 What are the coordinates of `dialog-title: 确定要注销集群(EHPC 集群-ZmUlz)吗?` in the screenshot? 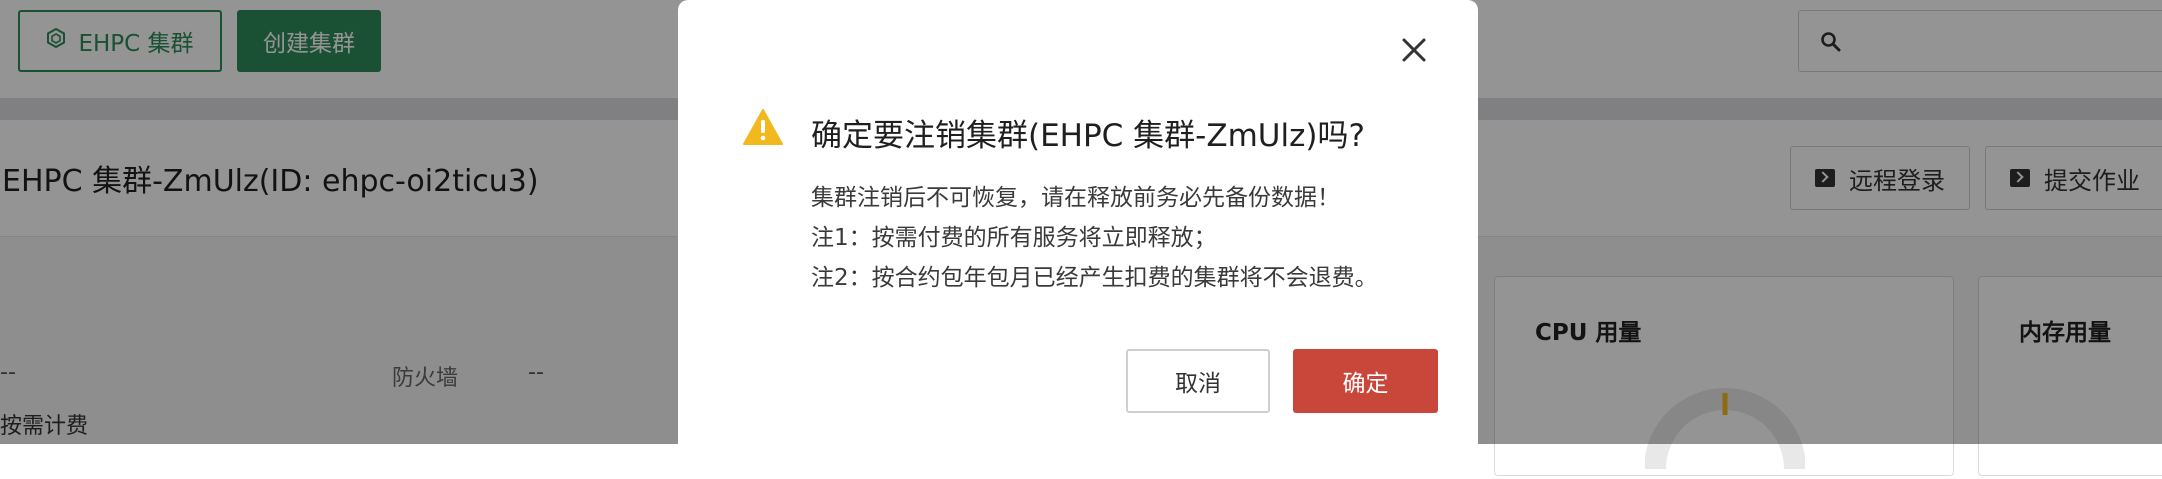 It's located at (1088, 136).